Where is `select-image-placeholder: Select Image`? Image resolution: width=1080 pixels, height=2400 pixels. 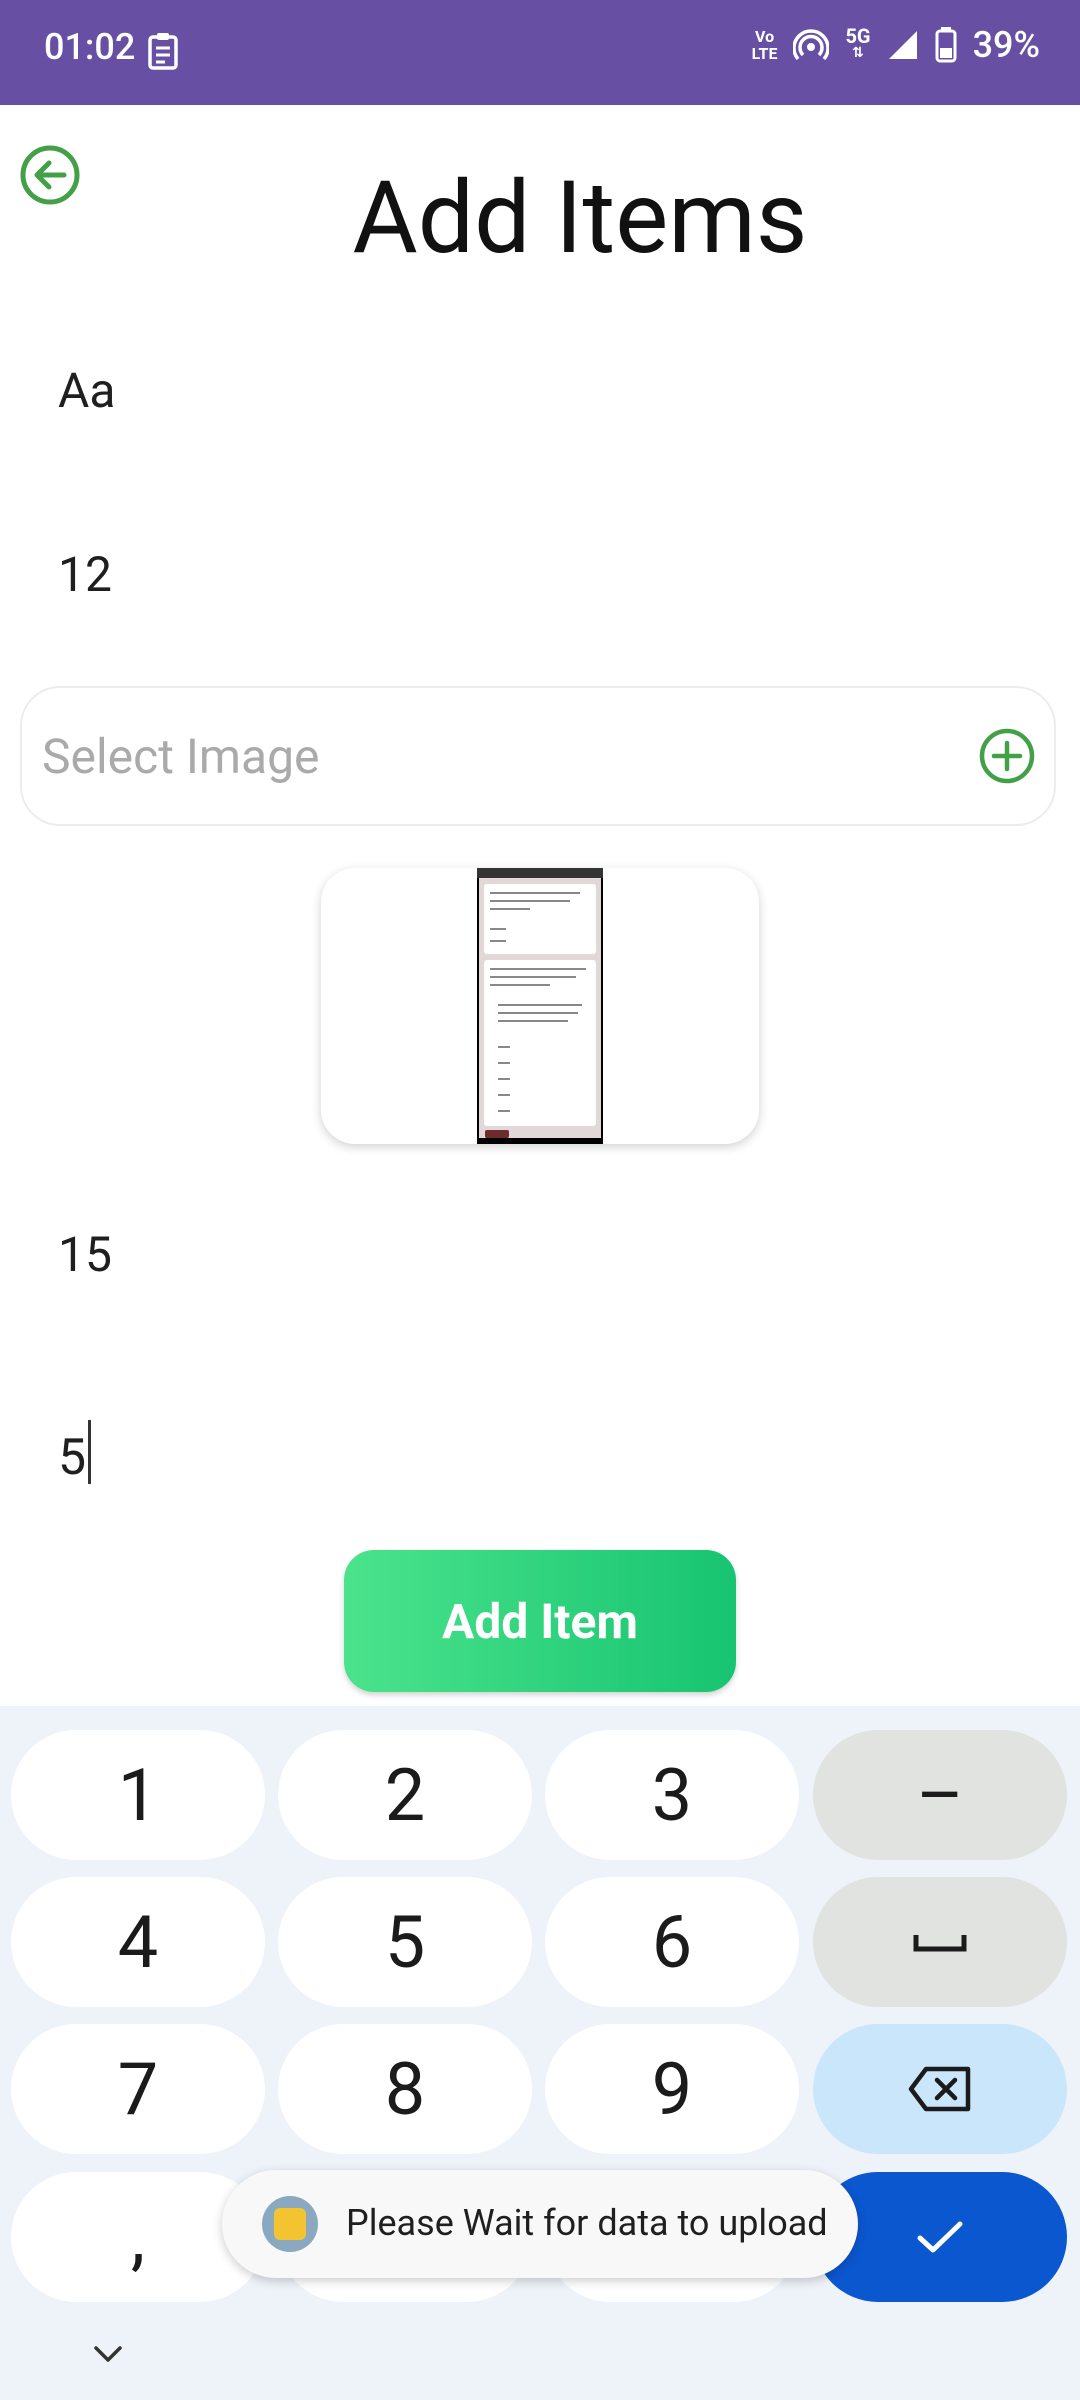
select-image-placeholder: Select Image is located at coordinates (181, 756).